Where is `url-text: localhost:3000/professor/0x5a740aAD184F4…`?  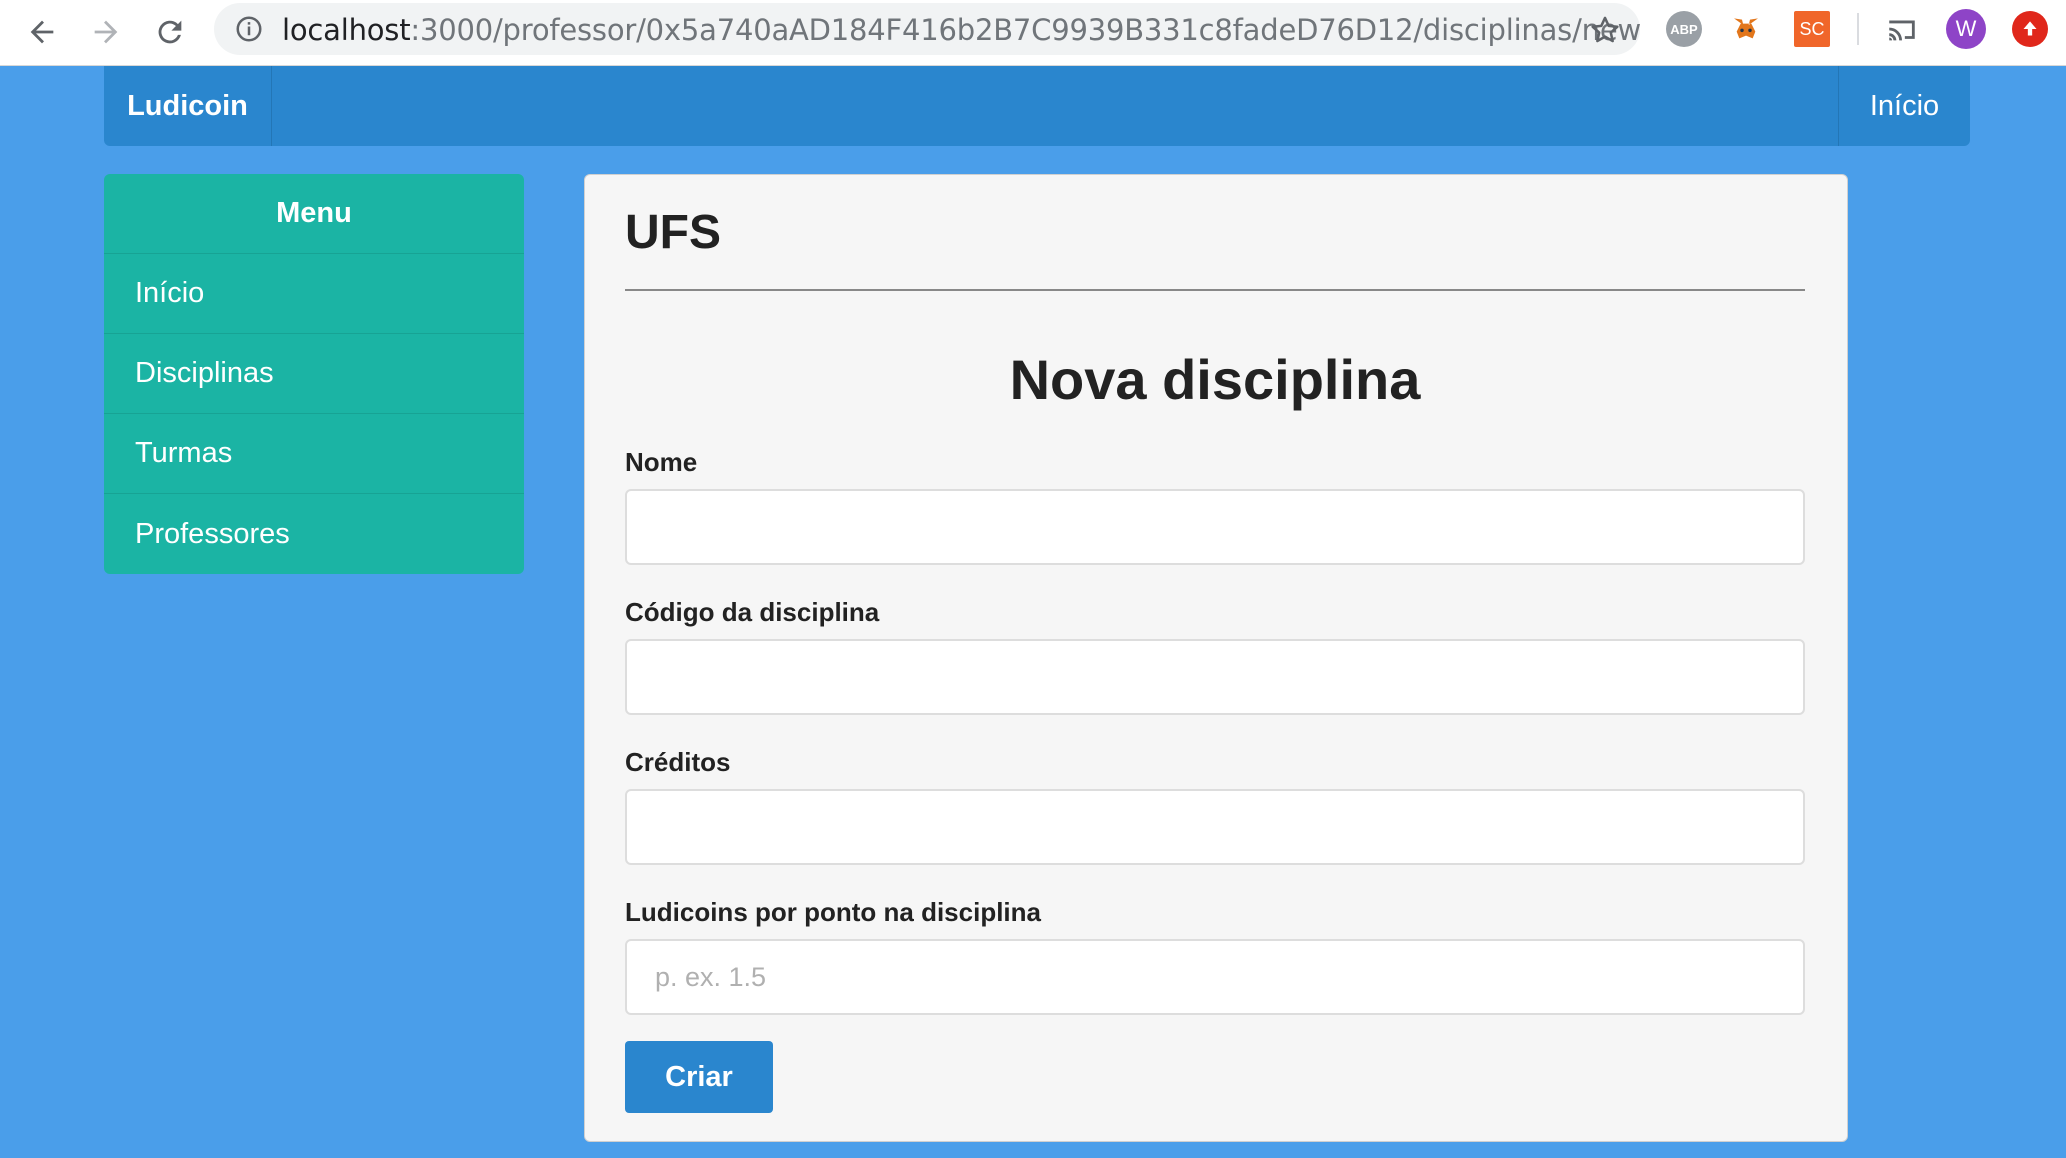
url-text: localhost:3000/professor/0x5a740aAD184F4… is located at coordinates (961, 30).